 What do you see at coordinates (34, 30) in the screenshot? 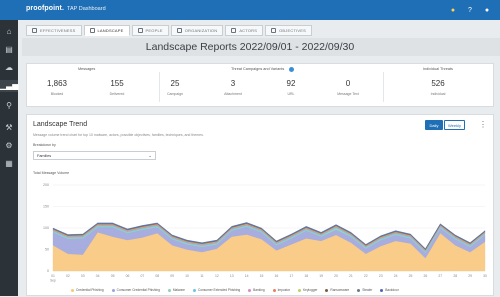
I see `effectiveness-icon` at bounding box center [34, 30].